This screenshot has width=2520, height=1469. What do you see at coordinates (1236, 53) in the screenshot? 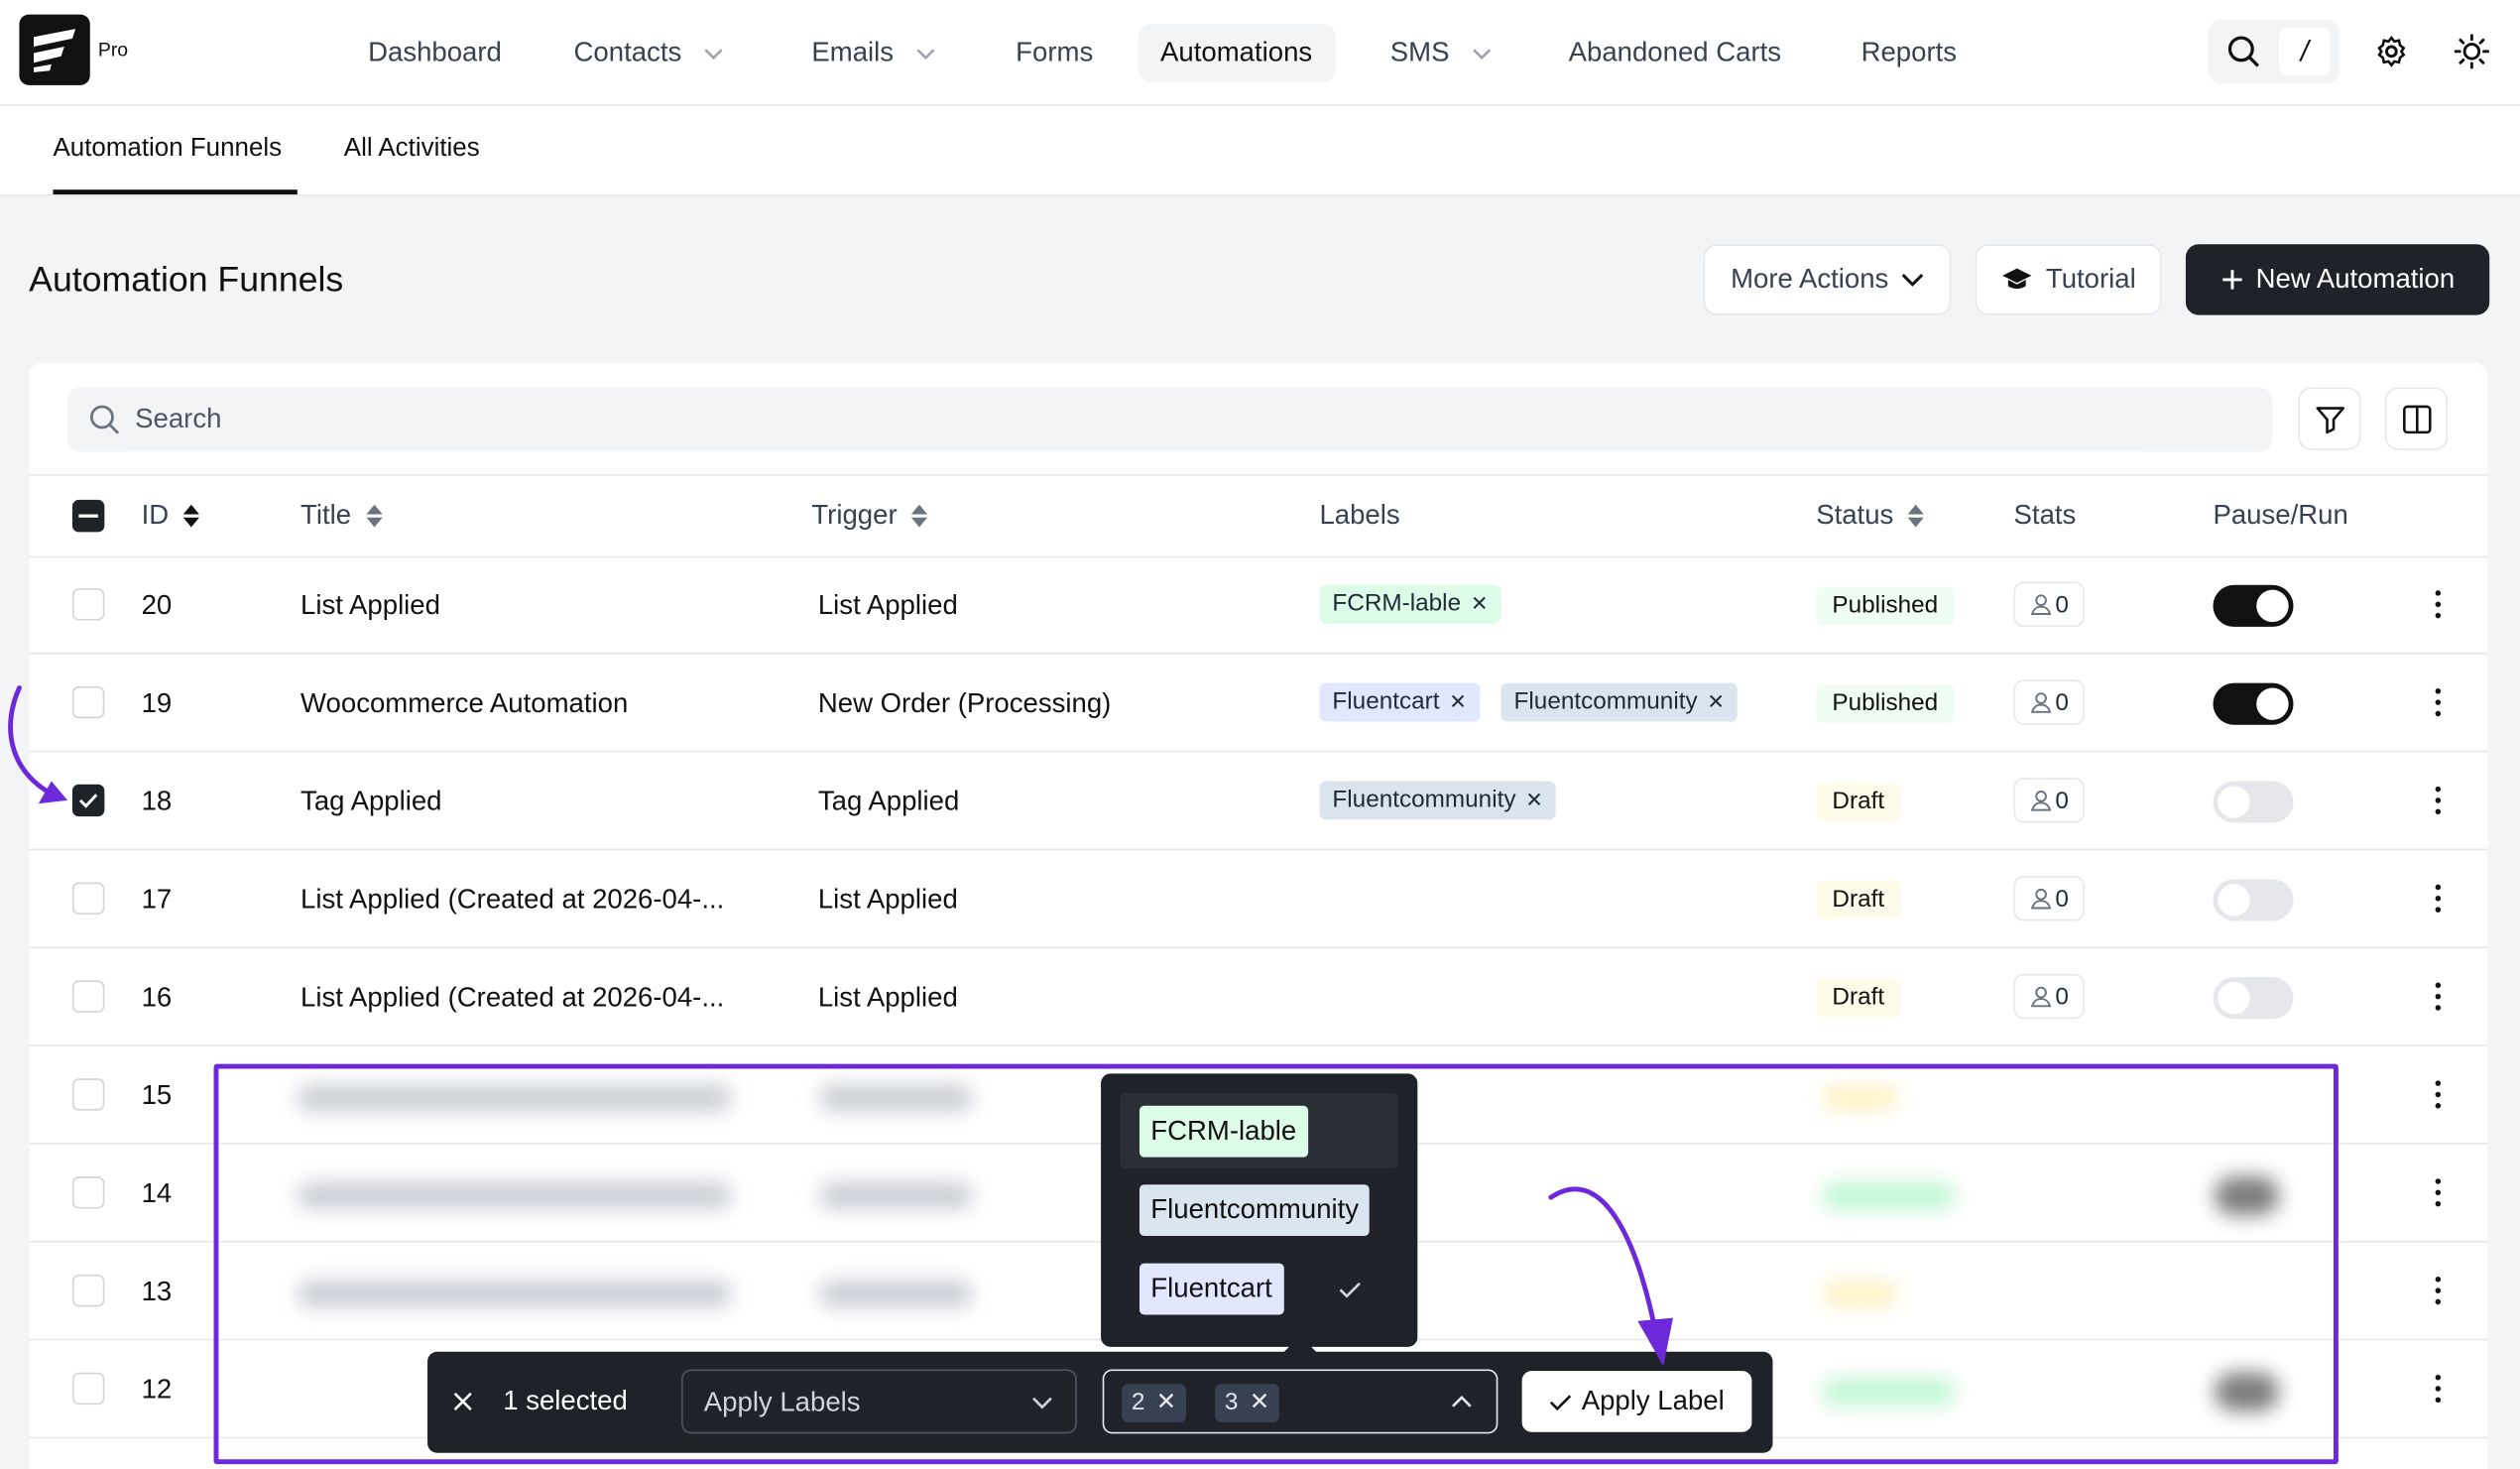
I see `nav-automations: Automations` at bounding box center [1236, 53].